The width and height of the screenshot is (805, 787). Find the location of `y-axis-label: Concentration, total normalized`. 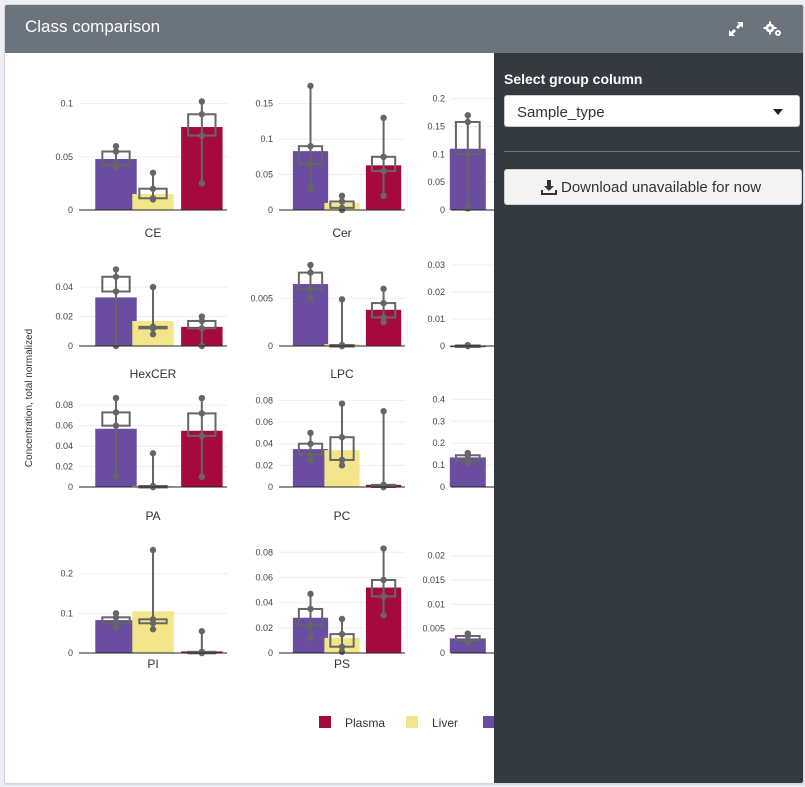

y-axis-label: Concentration, total normalized is located at coordinates (29, 398).